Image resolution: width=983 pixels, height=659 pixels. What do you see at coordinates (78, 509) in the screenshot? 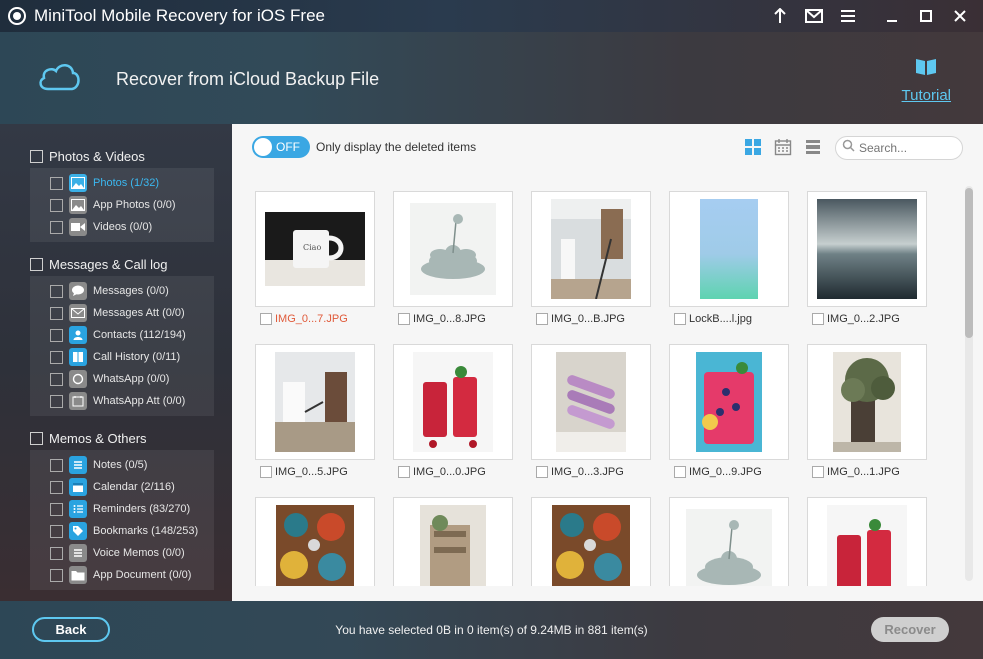
I see `reminders-icon` at bounding box center [78, 509].